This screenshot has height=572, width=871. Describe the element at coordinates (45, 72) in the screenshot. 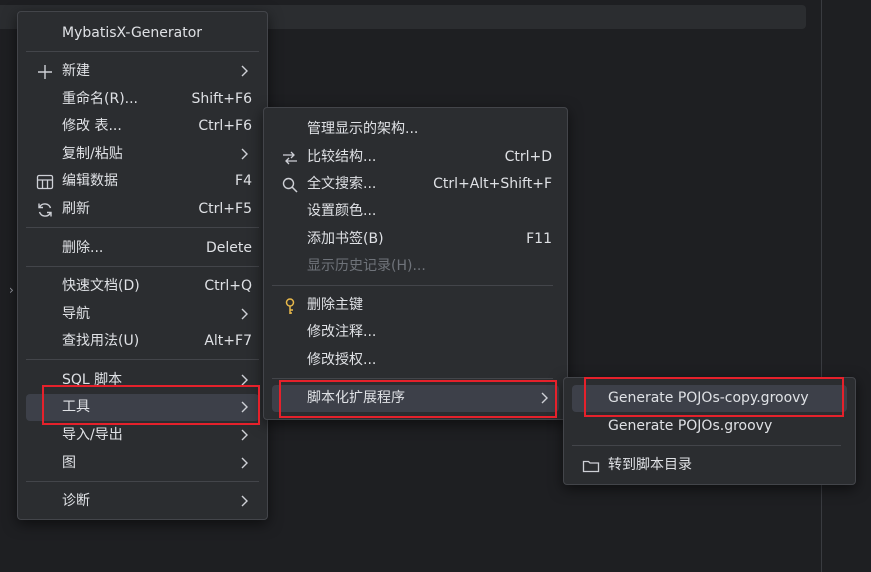

I see `plus-icon` at that location.